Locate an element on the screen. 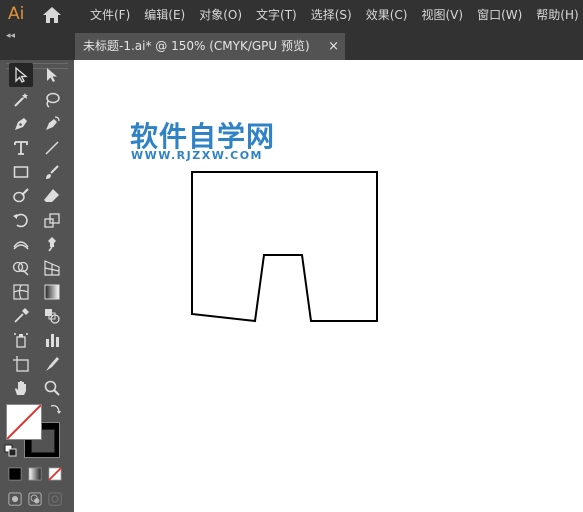 The image size is (583, 512). slice-tool-icon is located at coordinates (52, 364).